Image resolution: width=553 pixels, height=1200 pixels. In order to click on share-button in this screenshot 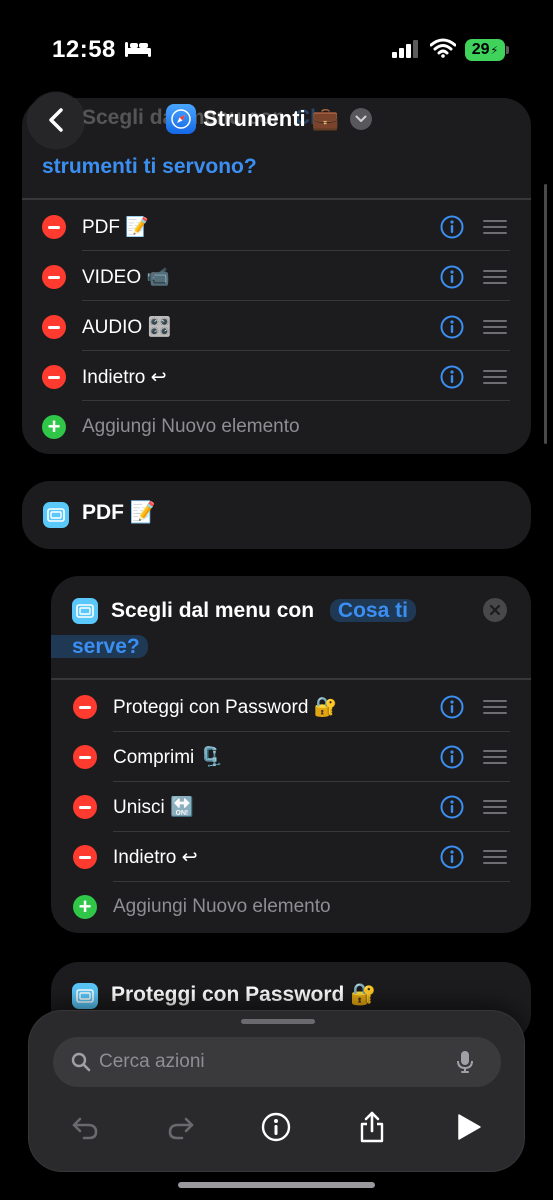, I will do `click(372, 1127)`.